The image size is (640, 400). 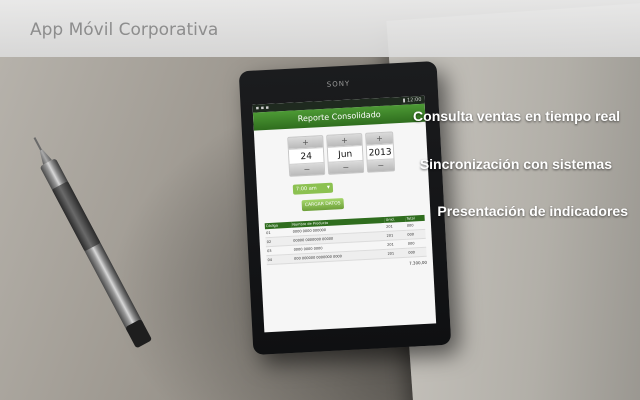 I want to click on time-select: 7:00 am, so click(x=313, y=188).